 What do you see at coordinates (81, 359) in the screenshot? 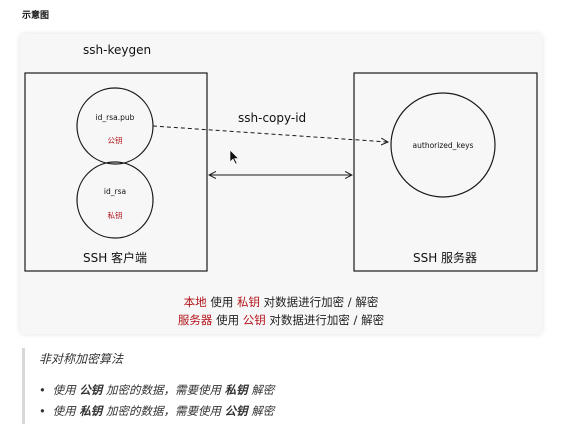
I see `notes-title: 非对称加密算法` at bounding box center [81, 359].